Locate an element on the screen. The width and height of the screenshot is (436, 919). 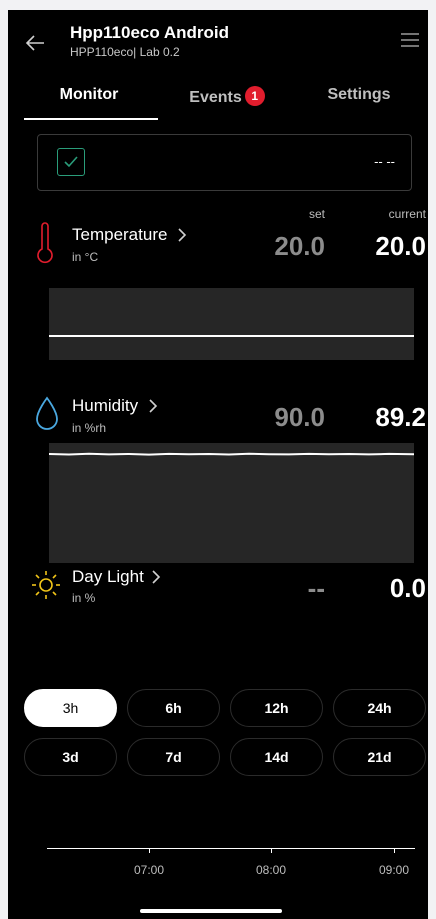
tab-events: Events 1 is located at coordinates (227, 98).